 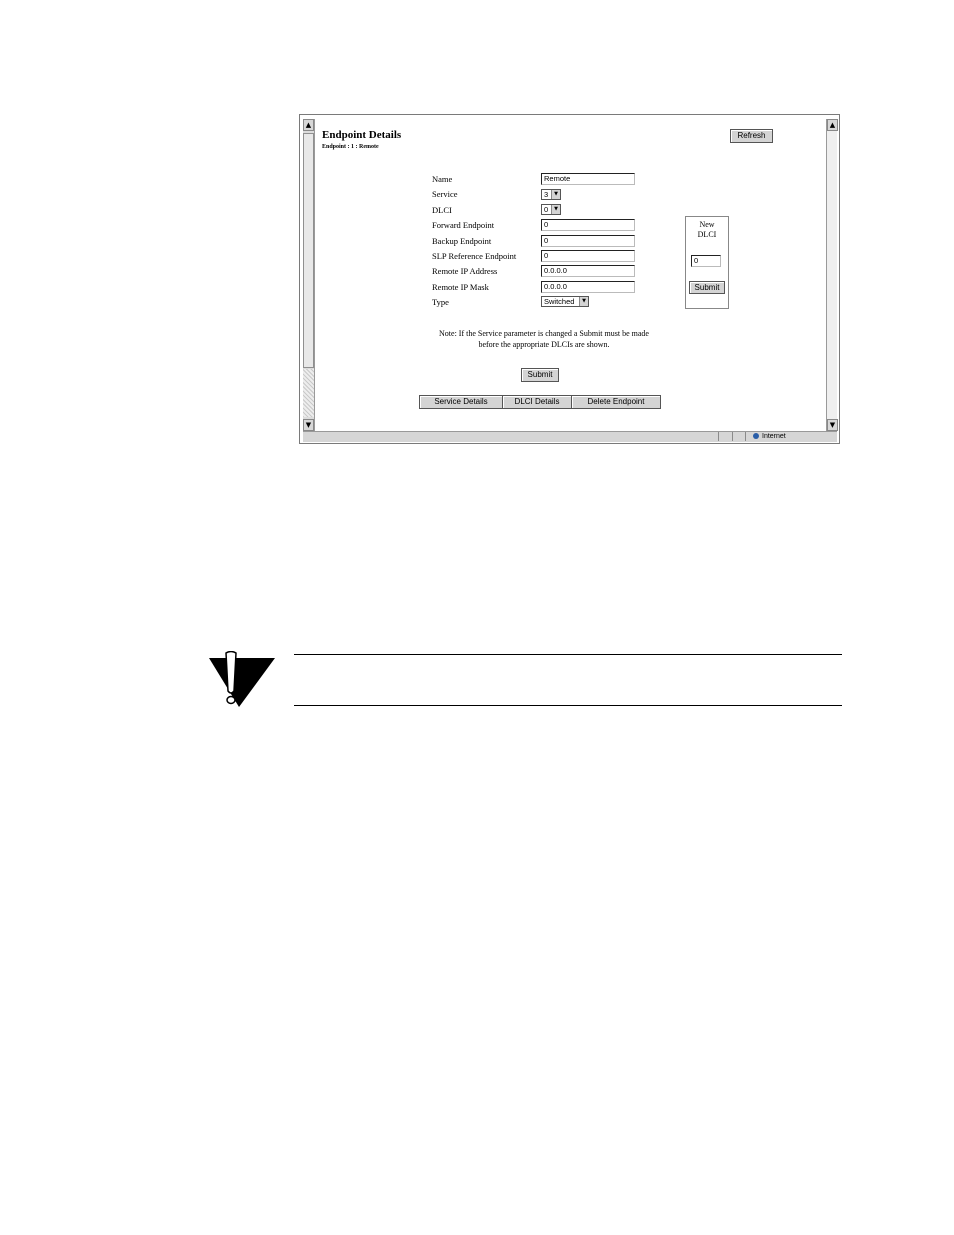 What do you see at coordinates (588, 287) in the screenshot?
I see `remote-ip-mask-field: 0.0.0.0` at bounding box center [588, 287].